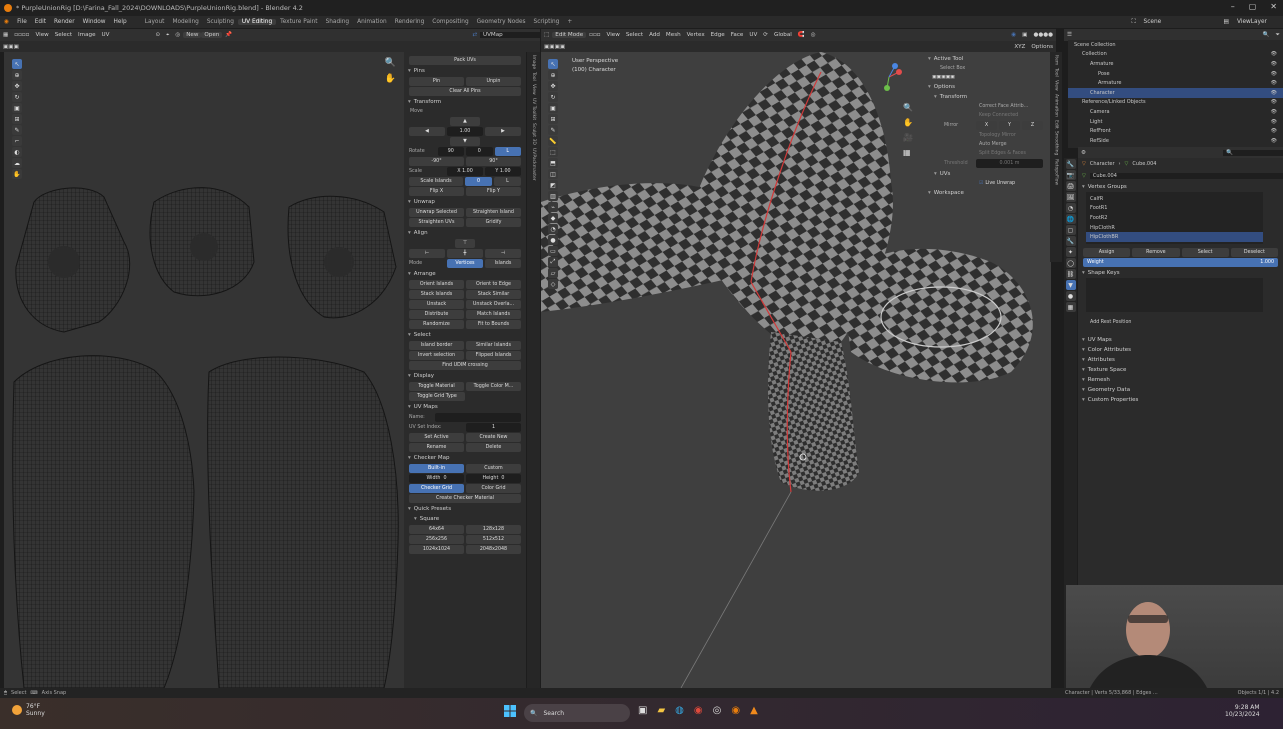  Describe the element at coordinates (553, 64) in the screenshot. I see `vp-select-tool-icon: ↖` at that location.